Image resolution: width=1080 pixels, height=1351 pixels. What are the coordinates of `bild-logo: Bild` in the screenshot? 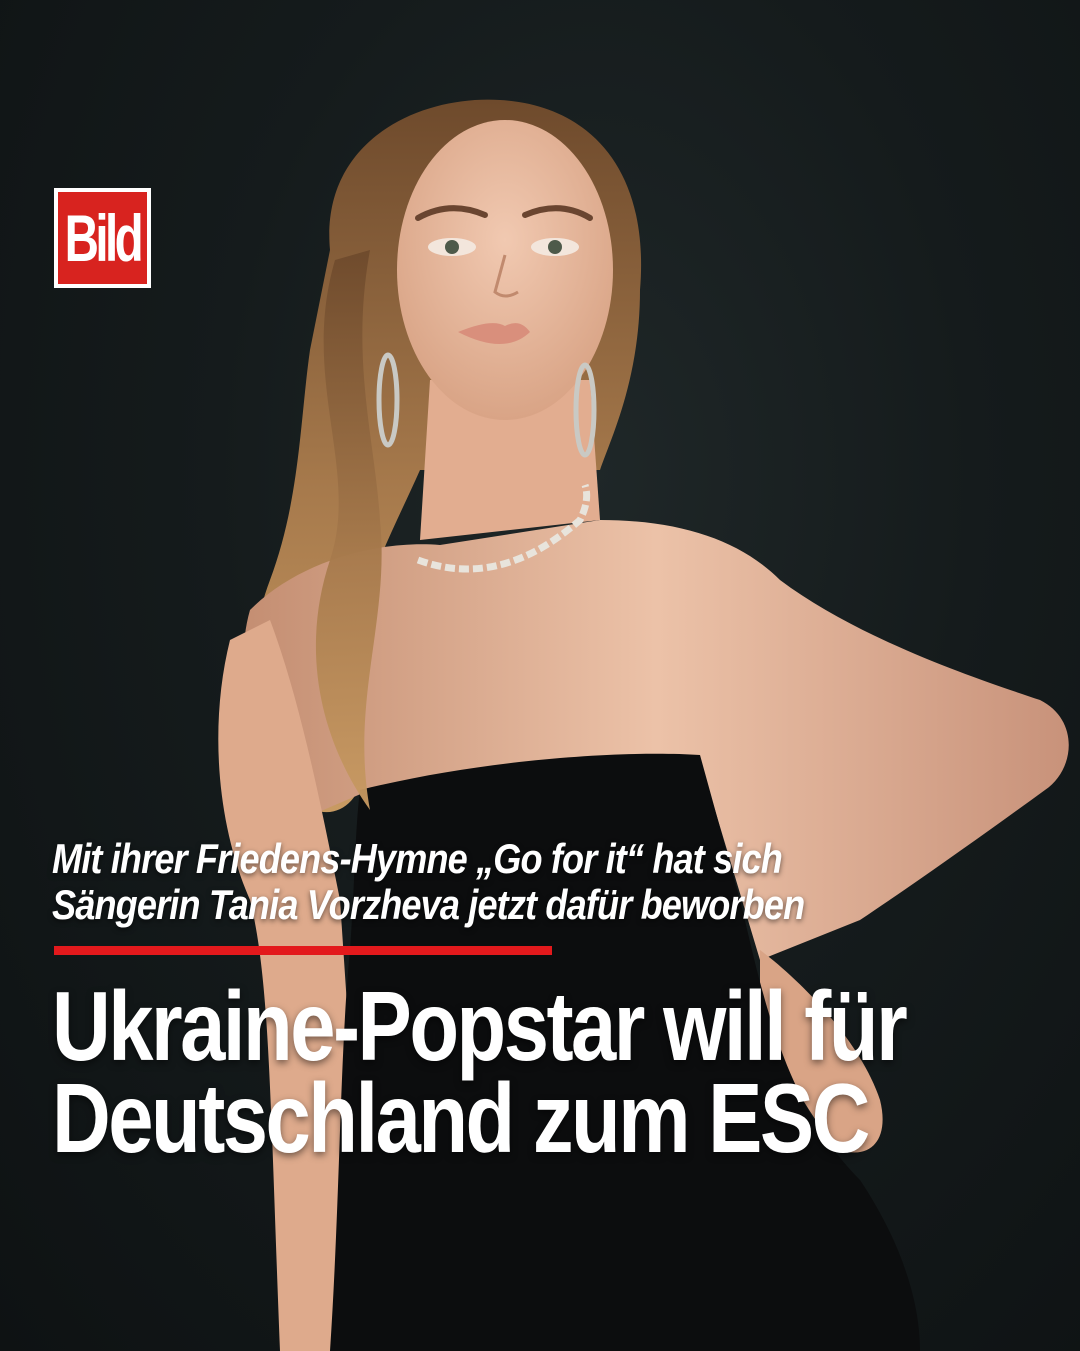 It's located at (102, 238).